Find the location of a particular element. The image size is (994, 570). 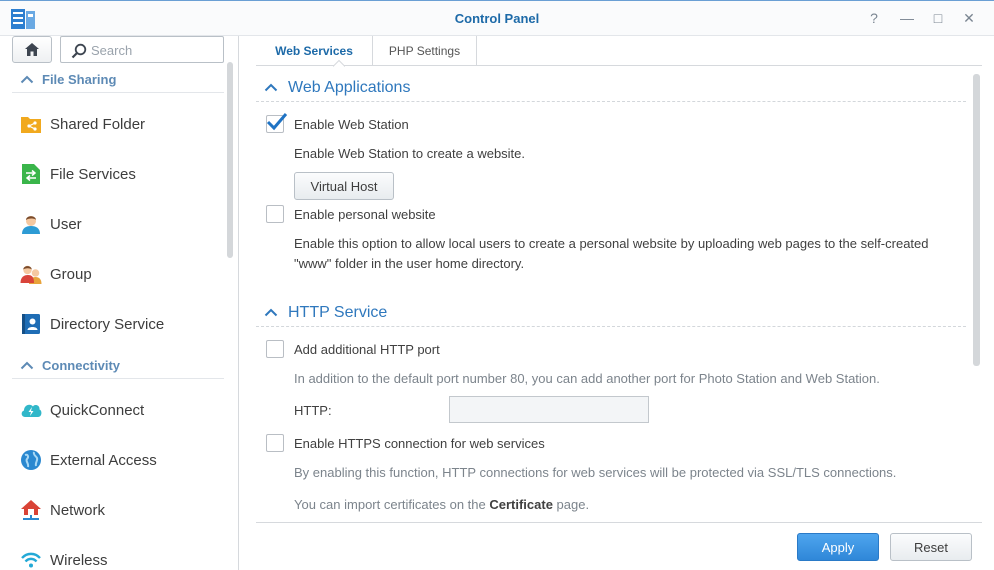

title-bar: Control Panel ? — □ ✕ is located at coordinates (497, 18).